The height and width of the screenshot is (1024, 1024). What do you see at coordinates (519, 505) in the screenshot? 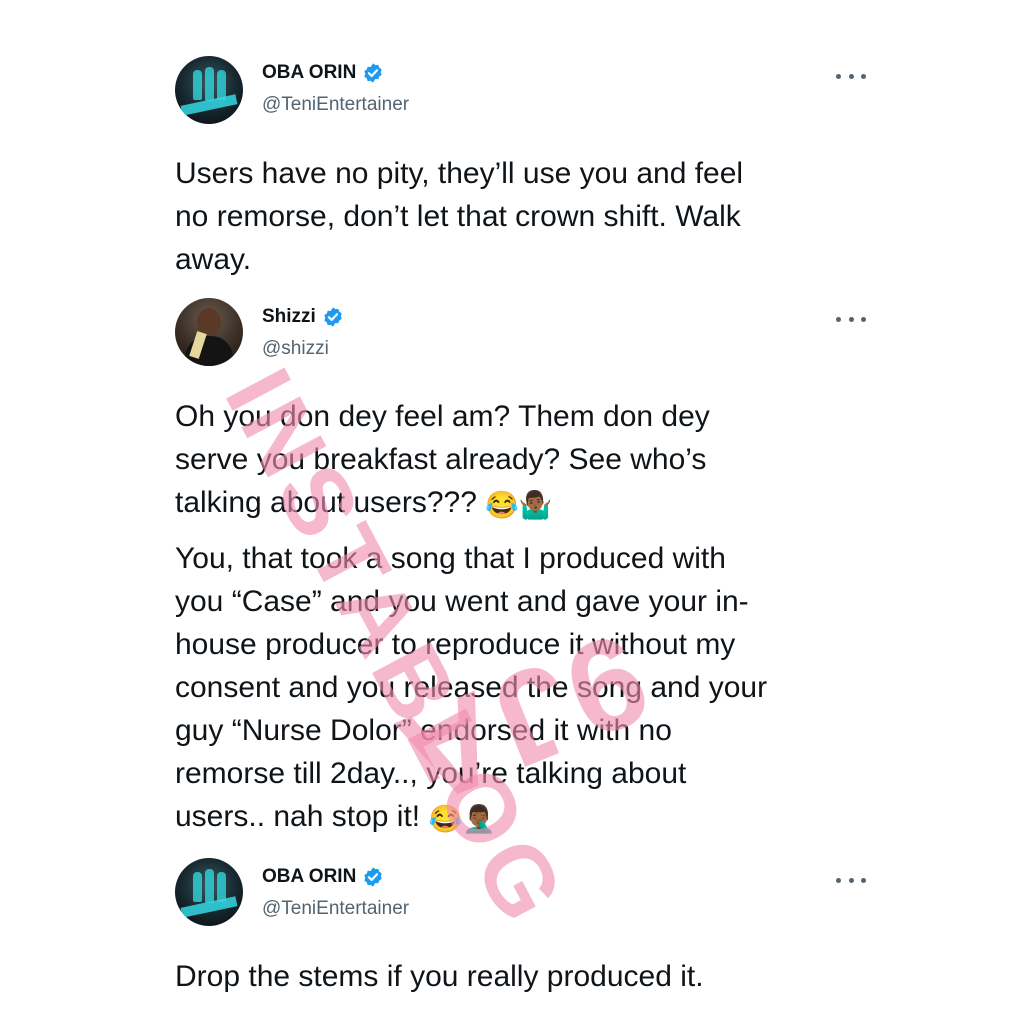
I see `emoji-laugh-shrug: 😂🤷🏾‍♂️` at bounding box center [519, 505].